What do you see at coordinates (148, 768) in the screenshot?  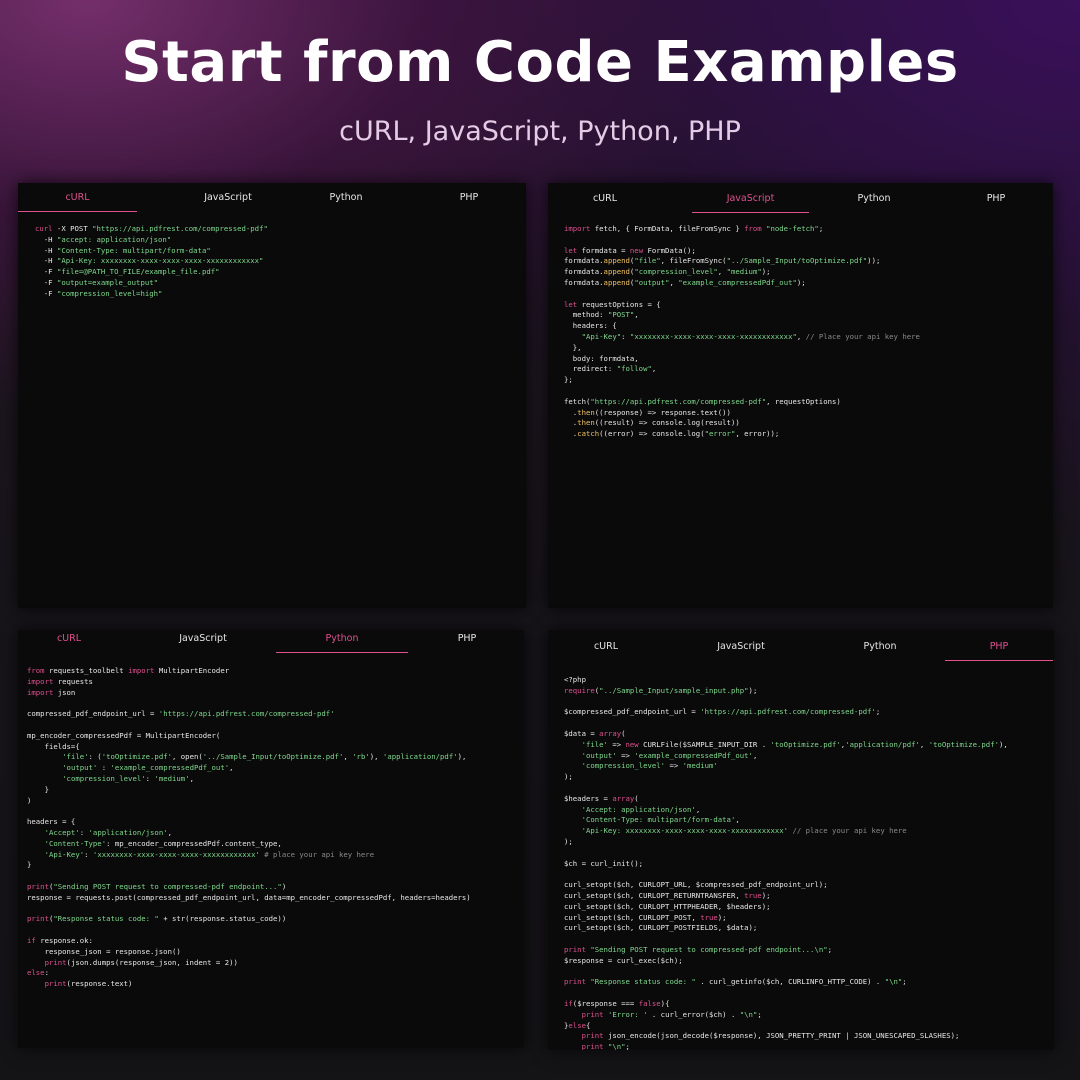 I see `code-line: 'output' : 'example_compressedPdf_out',` at bounding box center [148, 768].